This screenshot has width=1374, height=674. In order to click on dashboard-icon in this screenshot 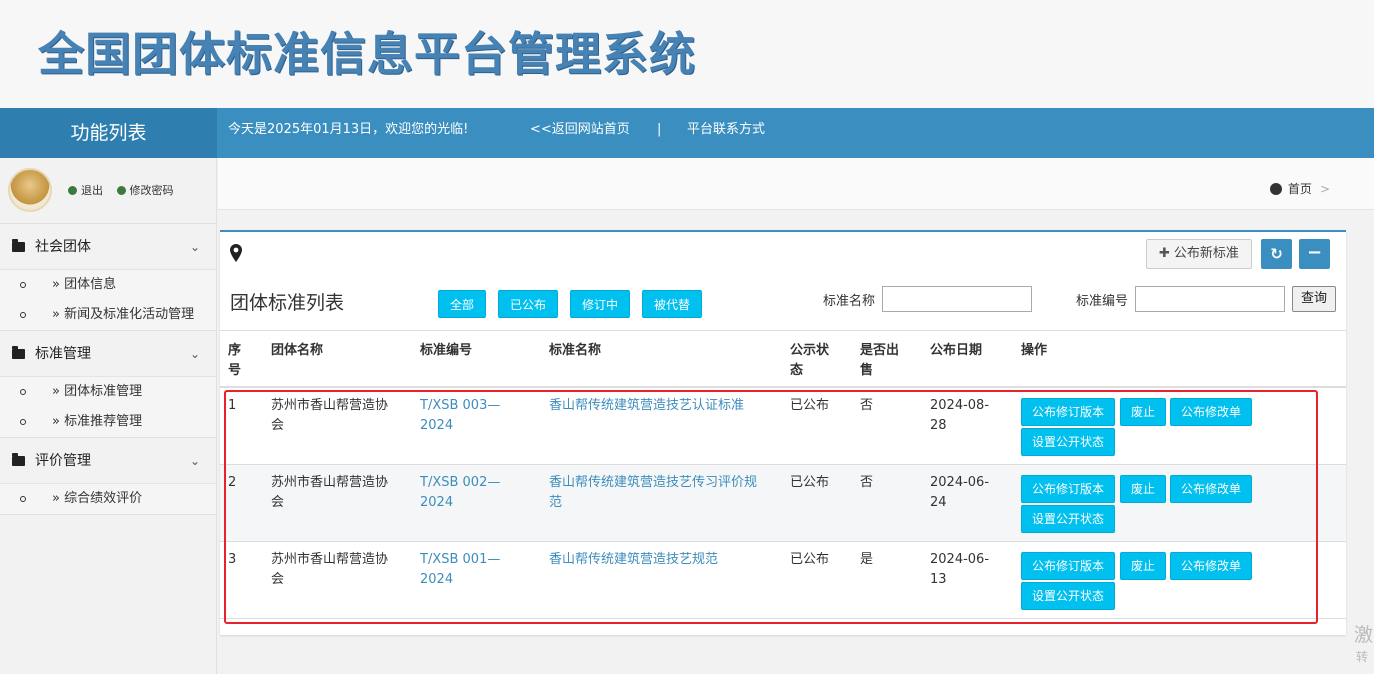, I will do `click(1275, 189)`.